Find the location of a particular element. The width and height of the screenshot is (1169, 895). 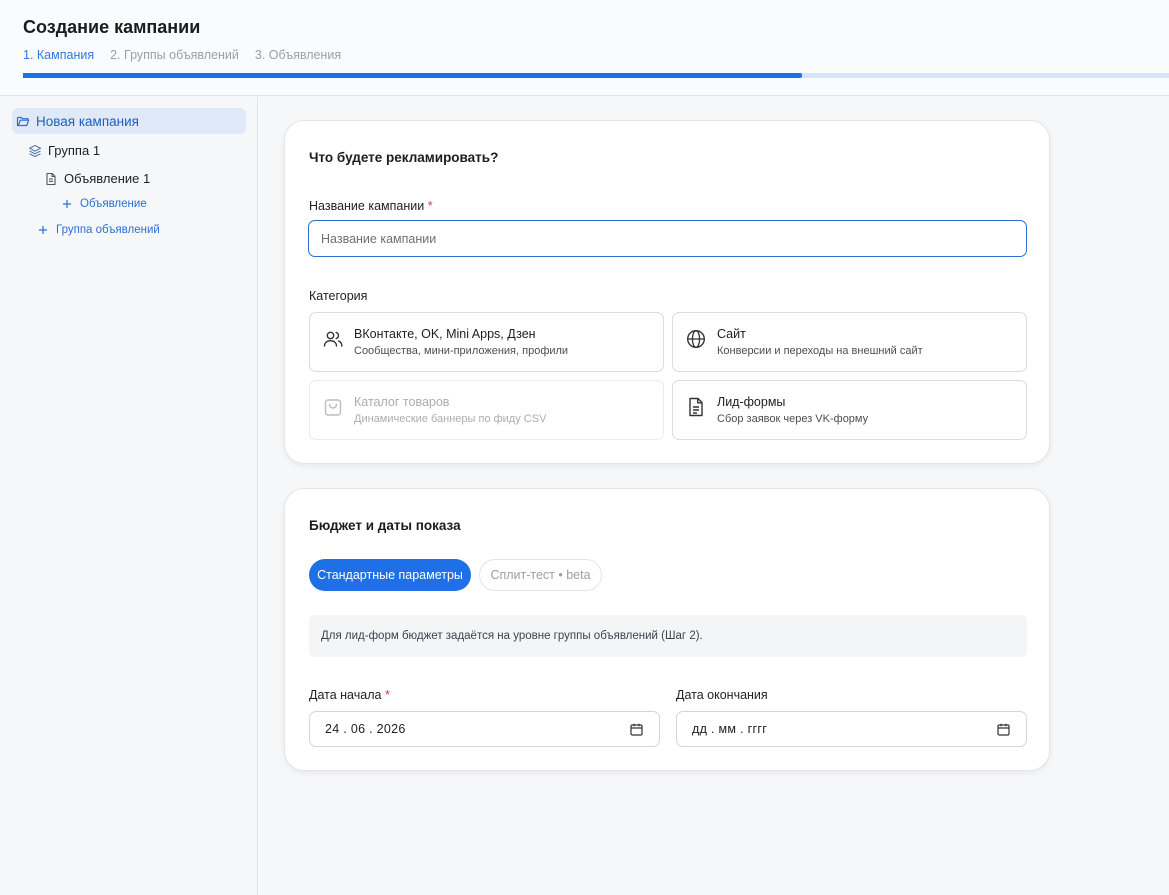

add-ad-label: Объявление is located at coordinates (113, 204).